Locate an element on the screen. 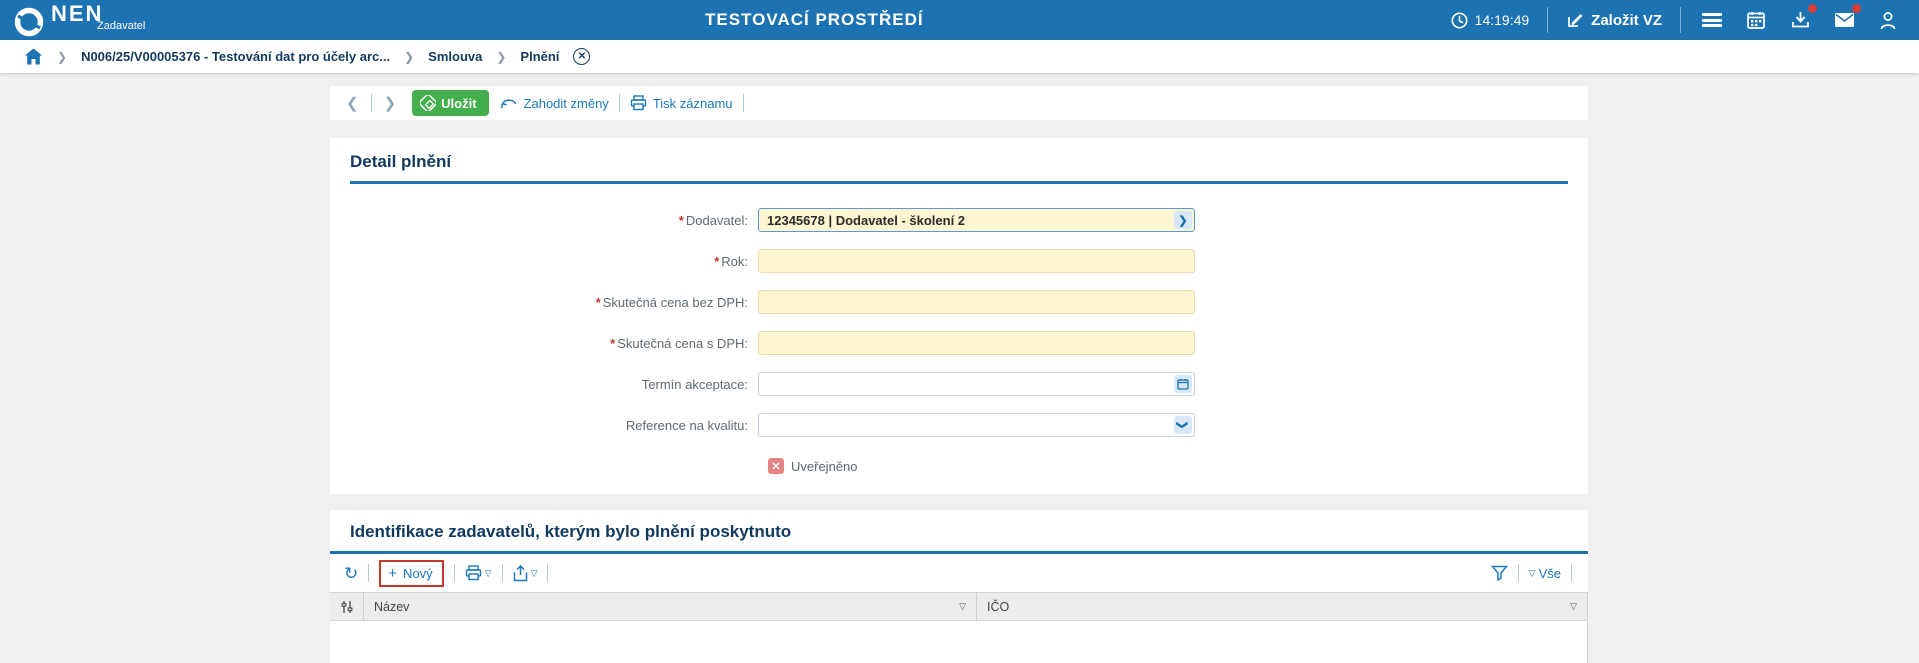 The image size is (1919, 663). menu-icon is located at coordinates (1712, 20).